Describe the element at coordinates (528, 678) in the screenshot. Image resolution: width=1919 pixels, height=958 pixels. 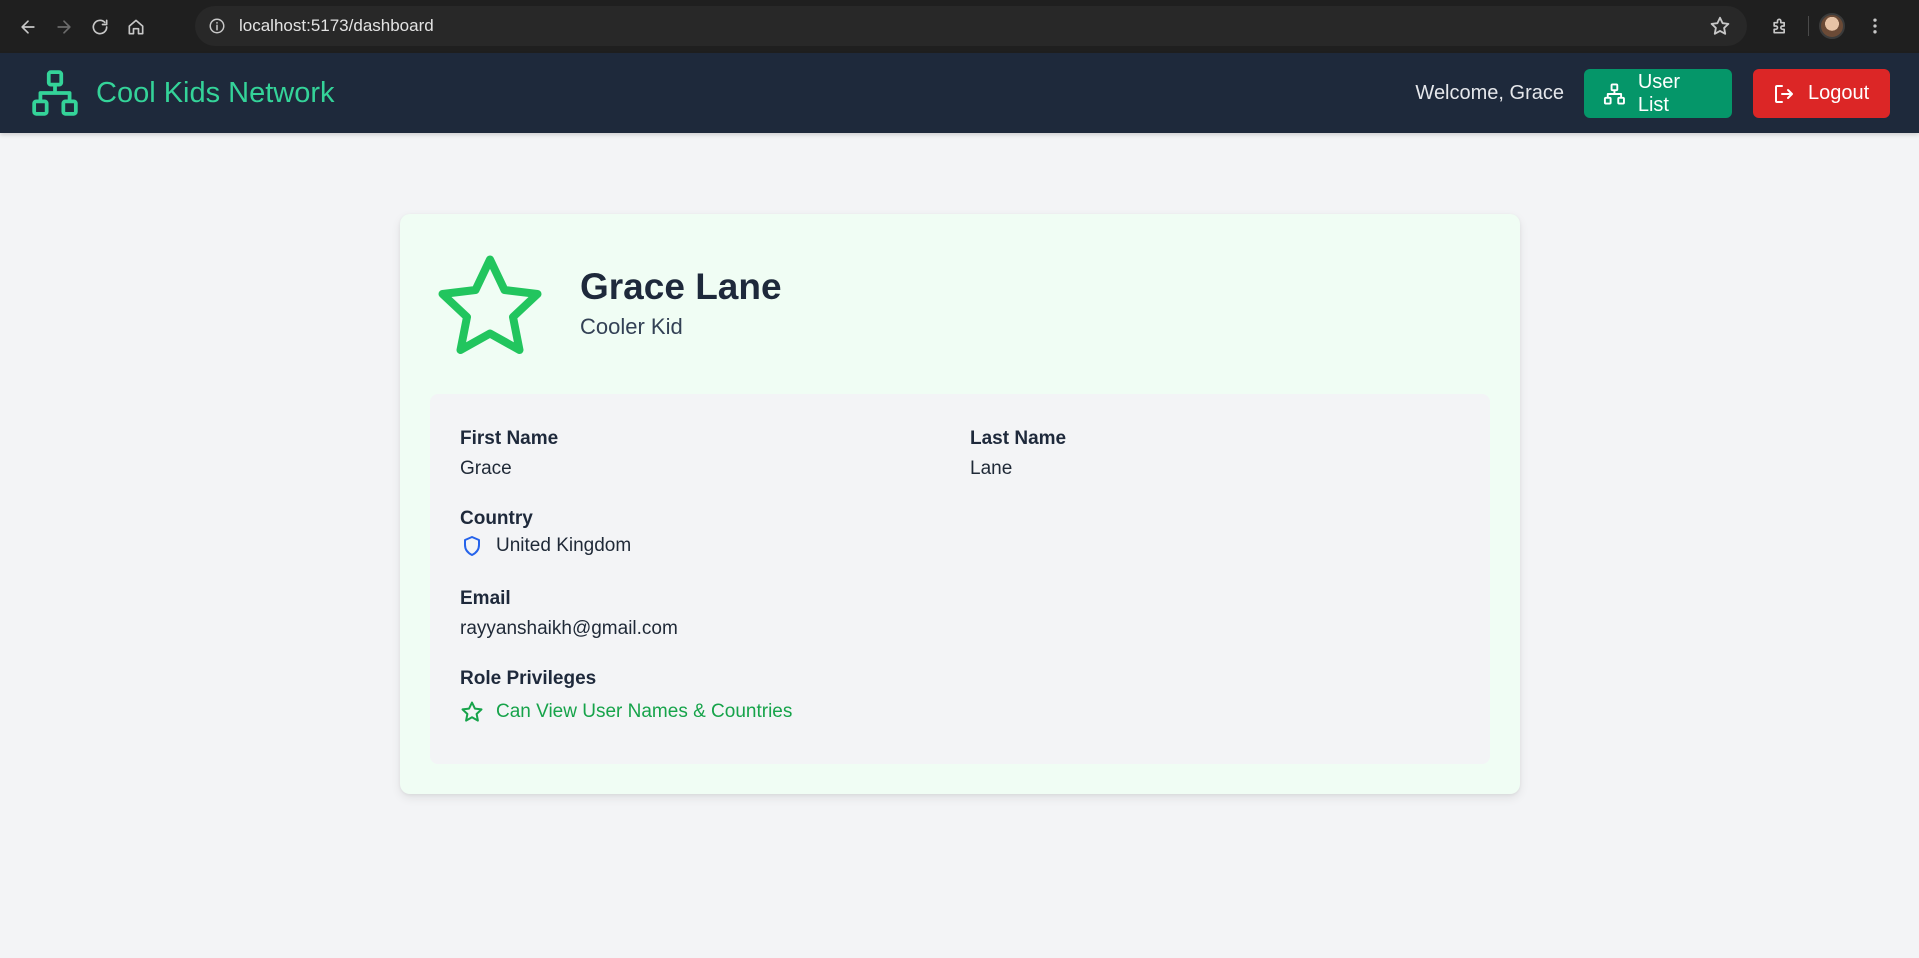
I see `privileges-label: Role Privileges` at that location.